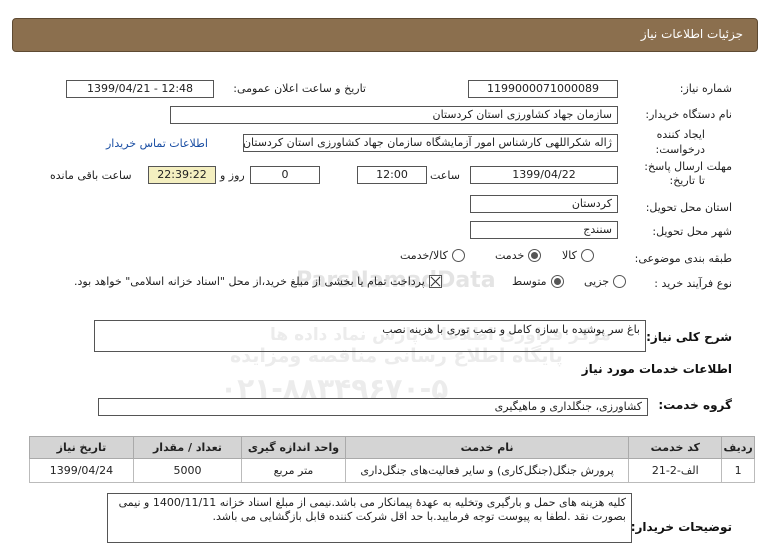  What do you see at coordinates (392, 175) in the screenshot?
I see `deadline-time-field: 12:00` at bounding box center [392, 175].